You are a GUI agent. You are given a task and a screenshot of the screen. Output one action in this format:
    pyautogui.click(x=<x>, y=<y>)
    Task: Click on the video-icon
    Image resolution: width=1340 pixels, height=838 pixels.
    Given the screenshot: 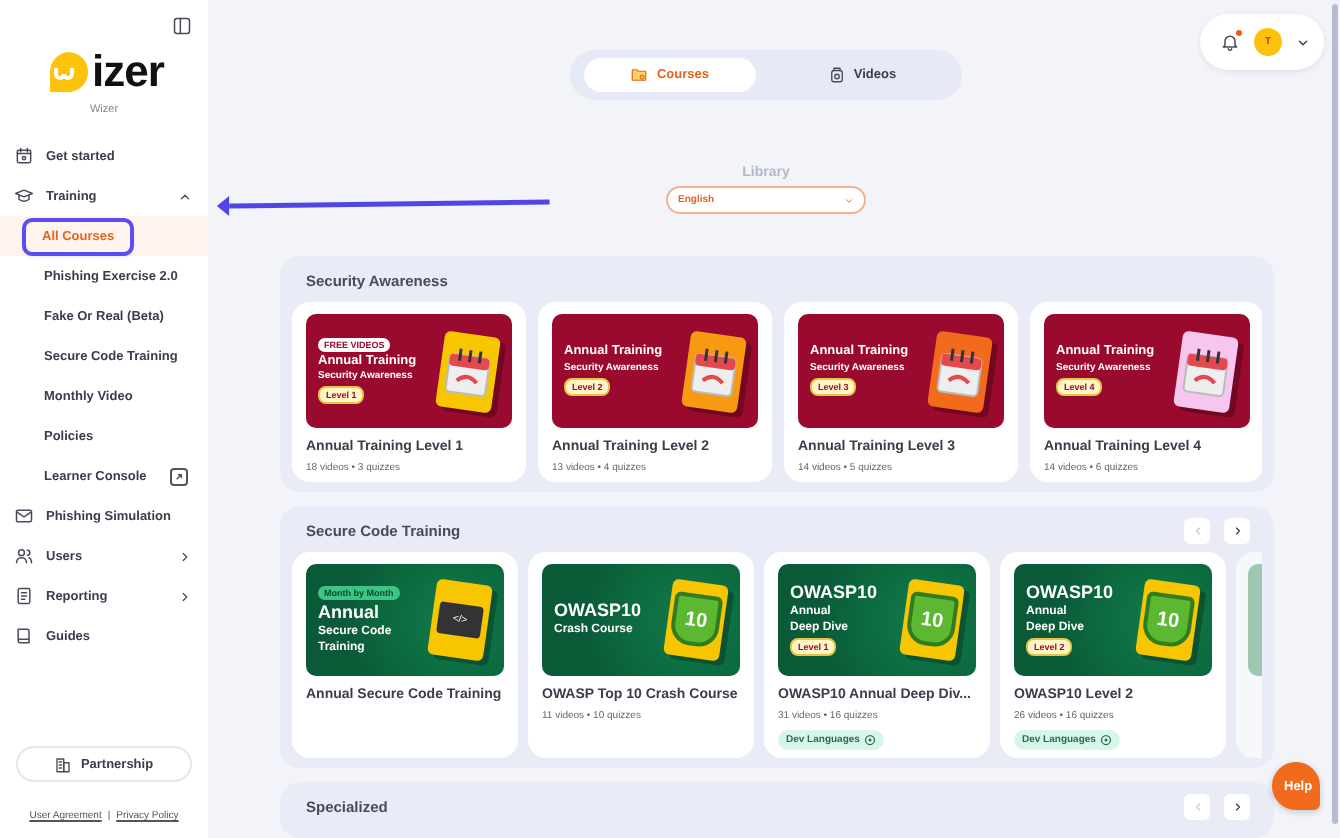 What is the action you would take?
    pyautogui.click(x=836, y=75)
    